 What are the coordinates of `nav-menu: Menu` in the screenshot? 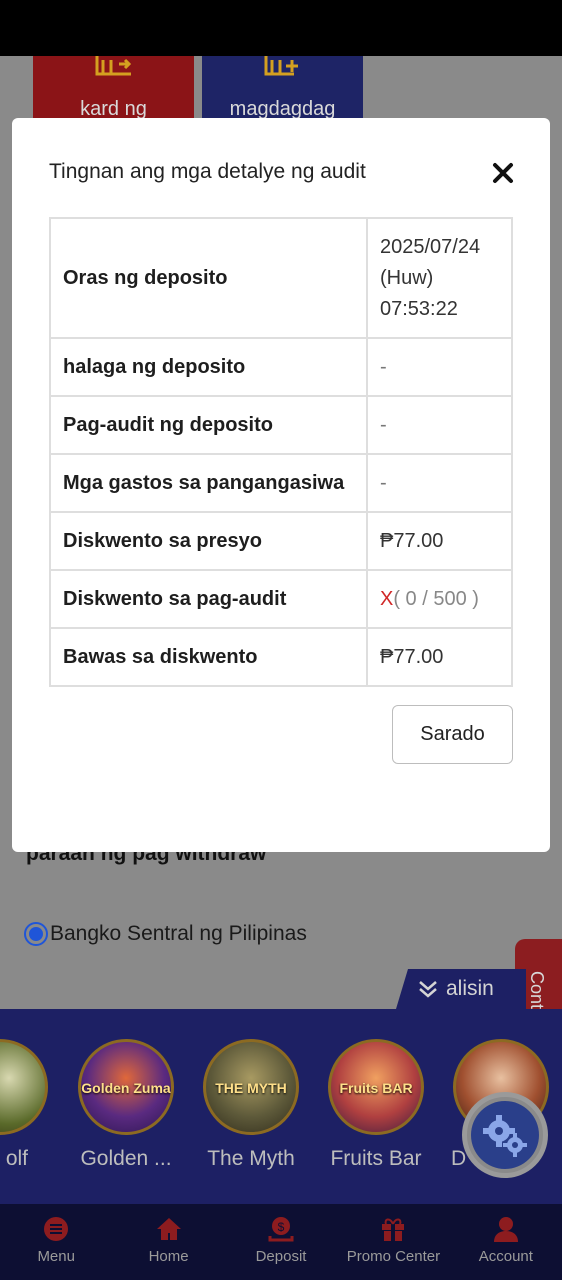 It's located at (56, 1242).